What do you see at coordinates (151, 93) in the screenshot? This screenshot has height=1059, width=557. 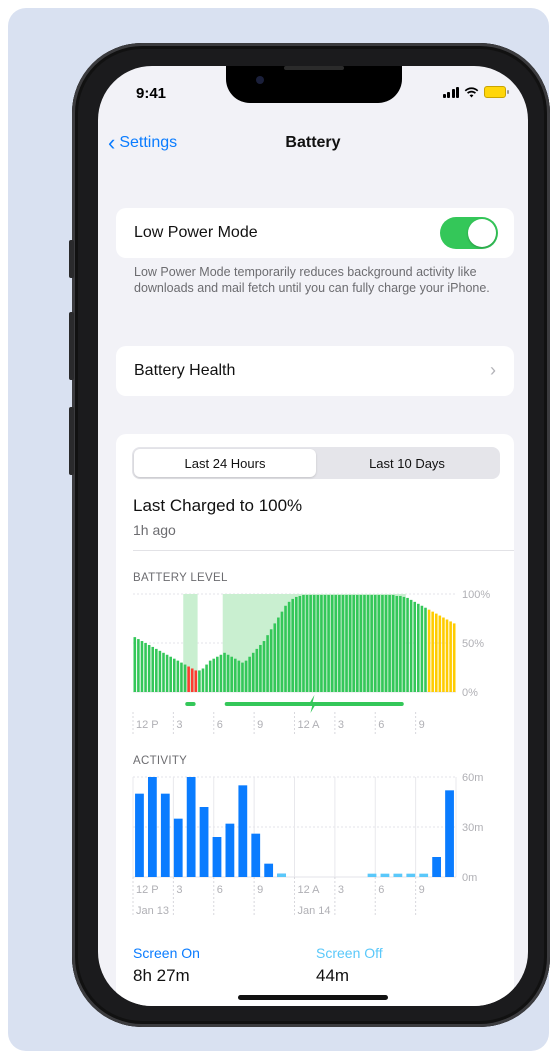 I see `status-time: 9:41` at bounding box center [151, 93].